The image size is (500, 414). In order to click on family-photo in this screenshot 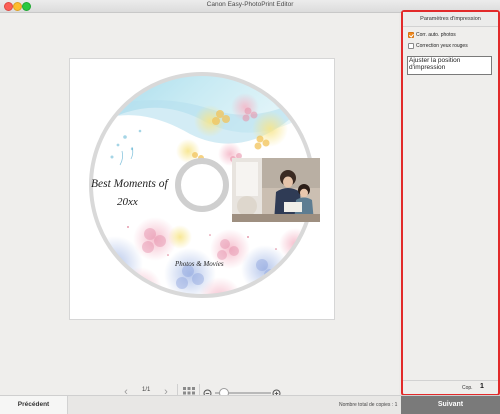, I will do `click(276, 190)`.